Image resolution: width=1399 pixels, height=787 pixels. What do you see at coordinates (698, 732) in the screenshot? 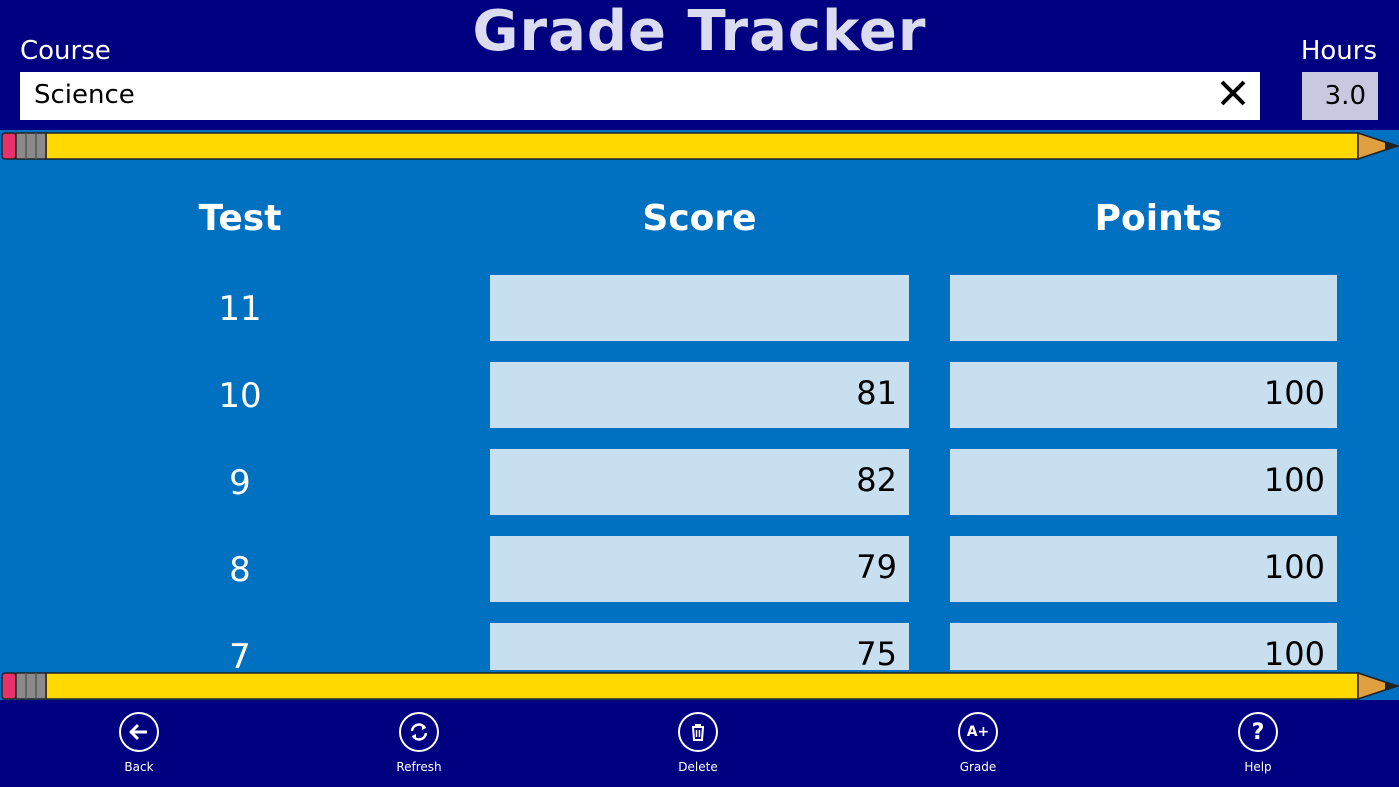
I see `trash-icon` at bounding box center [698, 732].